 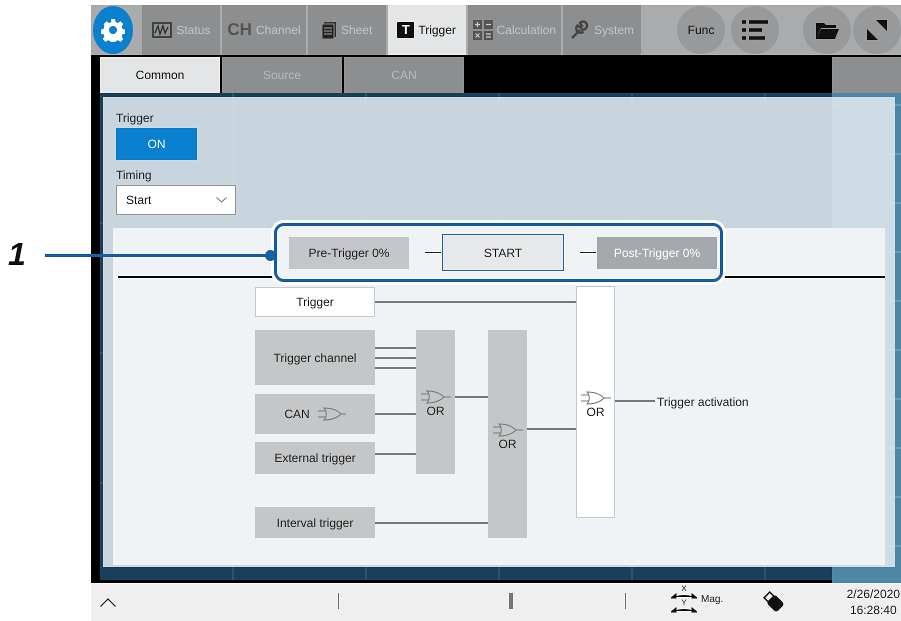 I want to click on diagonal-arrows-icon, so click(x=877, y=30).